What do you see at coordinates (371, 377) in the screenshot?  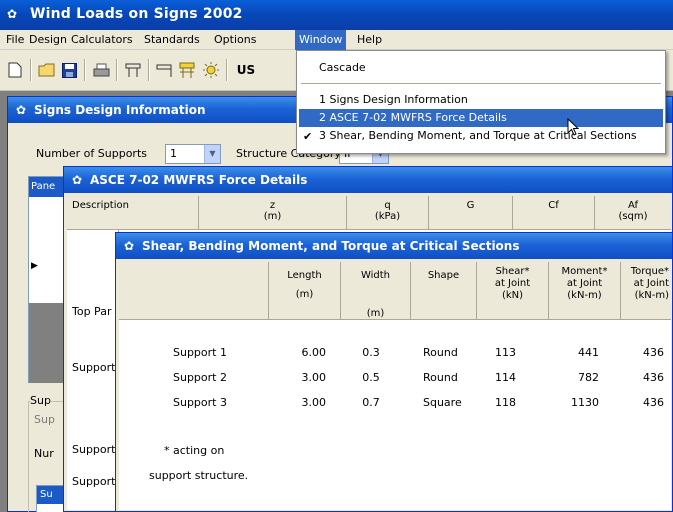 I see `row-width: 0.5` at bounding box center [371, 377].